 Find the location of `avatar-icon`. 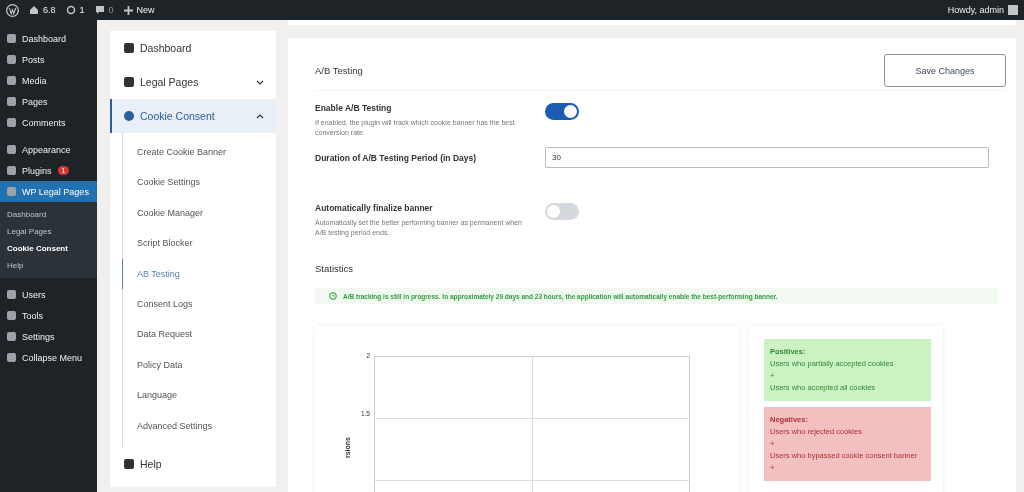

avatar-icon is located at coordinates (1013, 10).